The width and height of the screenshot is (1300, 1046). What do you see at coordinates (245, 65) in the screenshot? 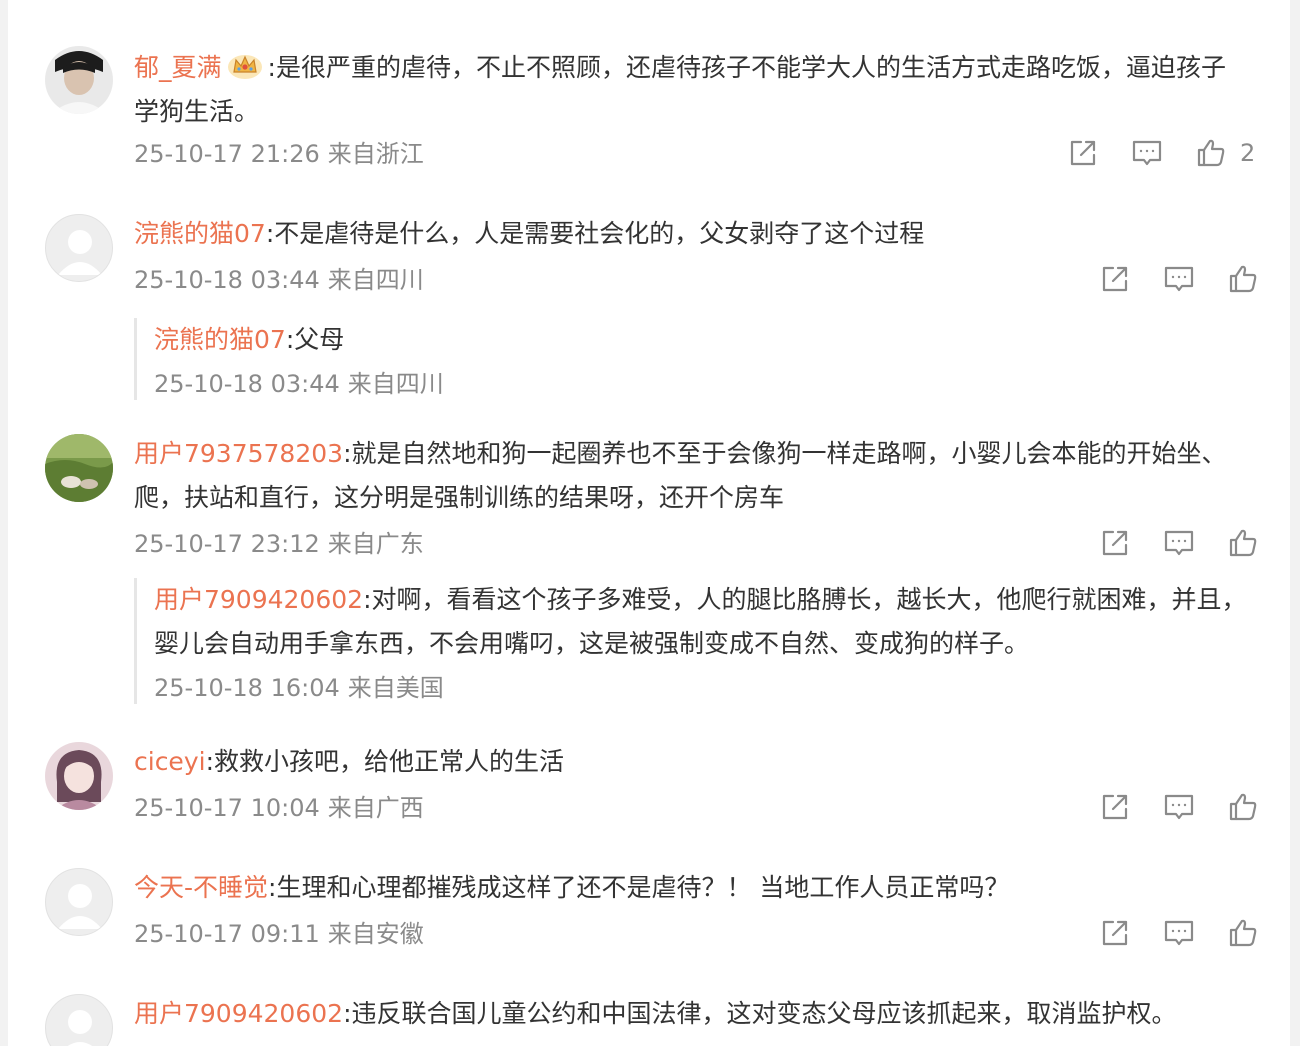
I see `crown-badge-icon` at bounding box center [245, 65].